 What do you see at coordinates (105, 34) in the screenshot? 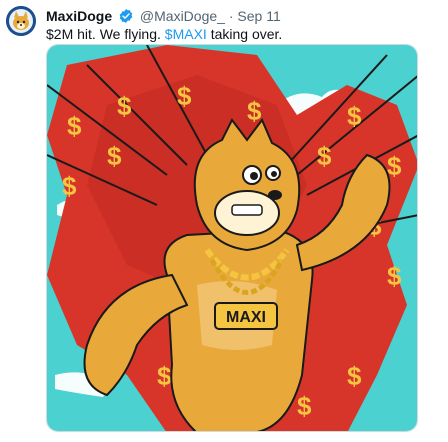
I see `text-before: $2M hit. We flying.` at bounding box center [105, 34].